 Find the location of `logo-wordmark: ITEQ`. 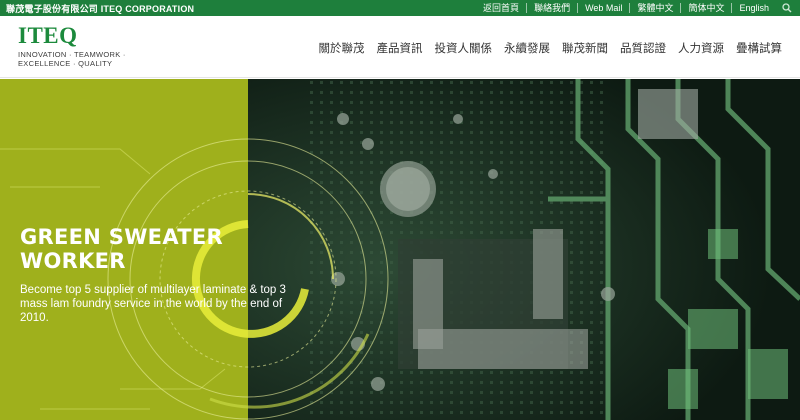

logo-wordmark: ITEQ is located at coordinates (48, 35).